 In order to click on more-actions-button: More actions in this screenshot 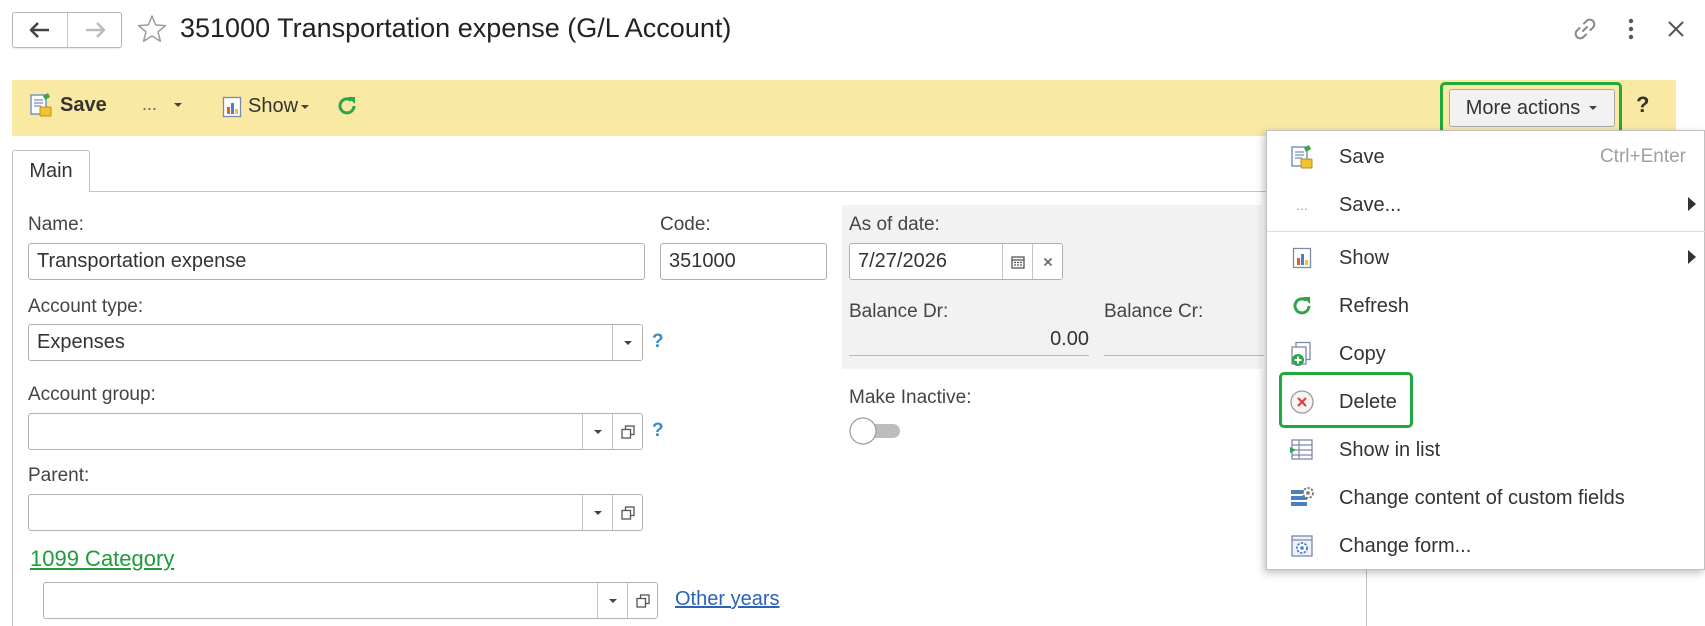, I will do `click(1532, 108)`.